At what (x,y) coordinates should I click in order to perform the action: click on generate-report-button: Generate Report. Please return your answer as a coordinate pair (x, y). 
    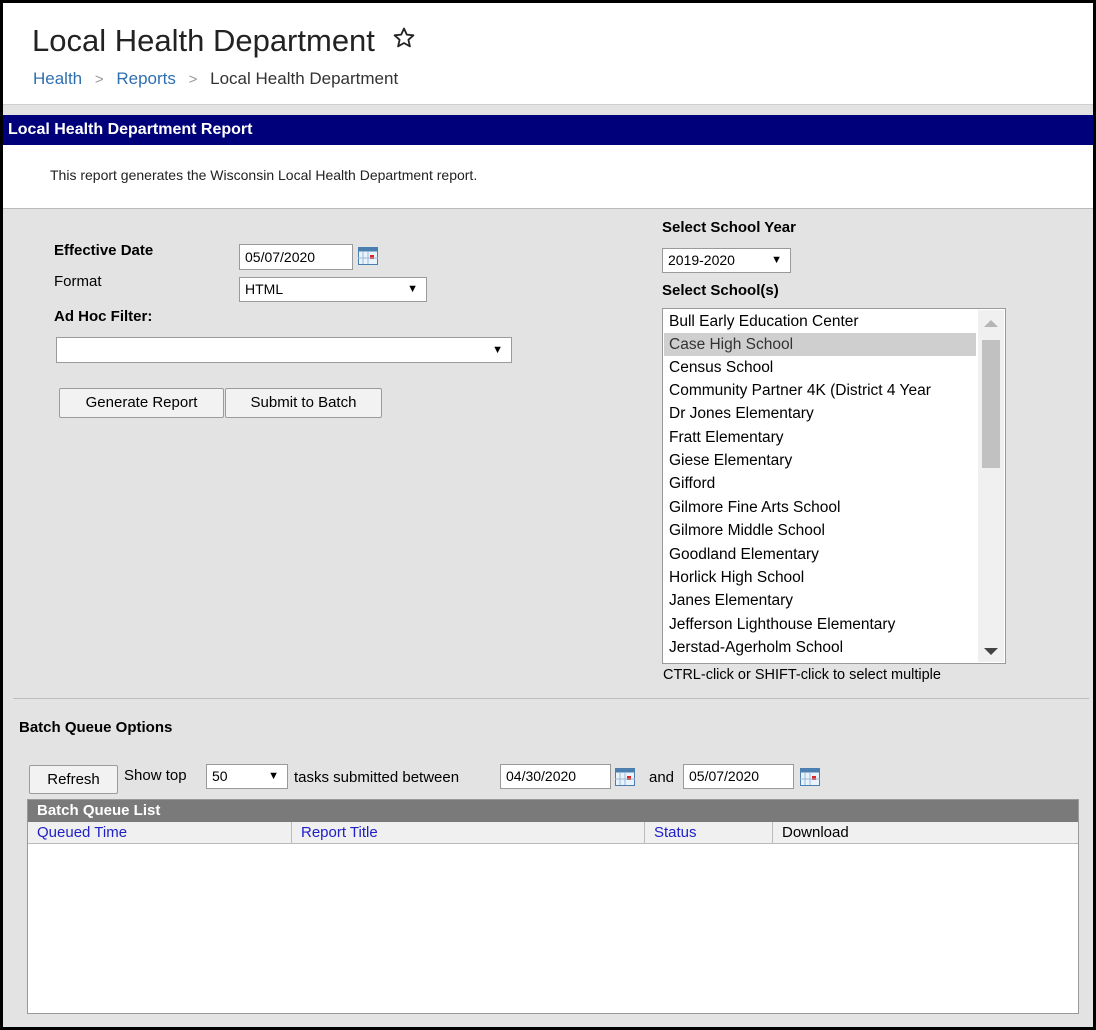
    Looking at the image, I should click on (141, 403).